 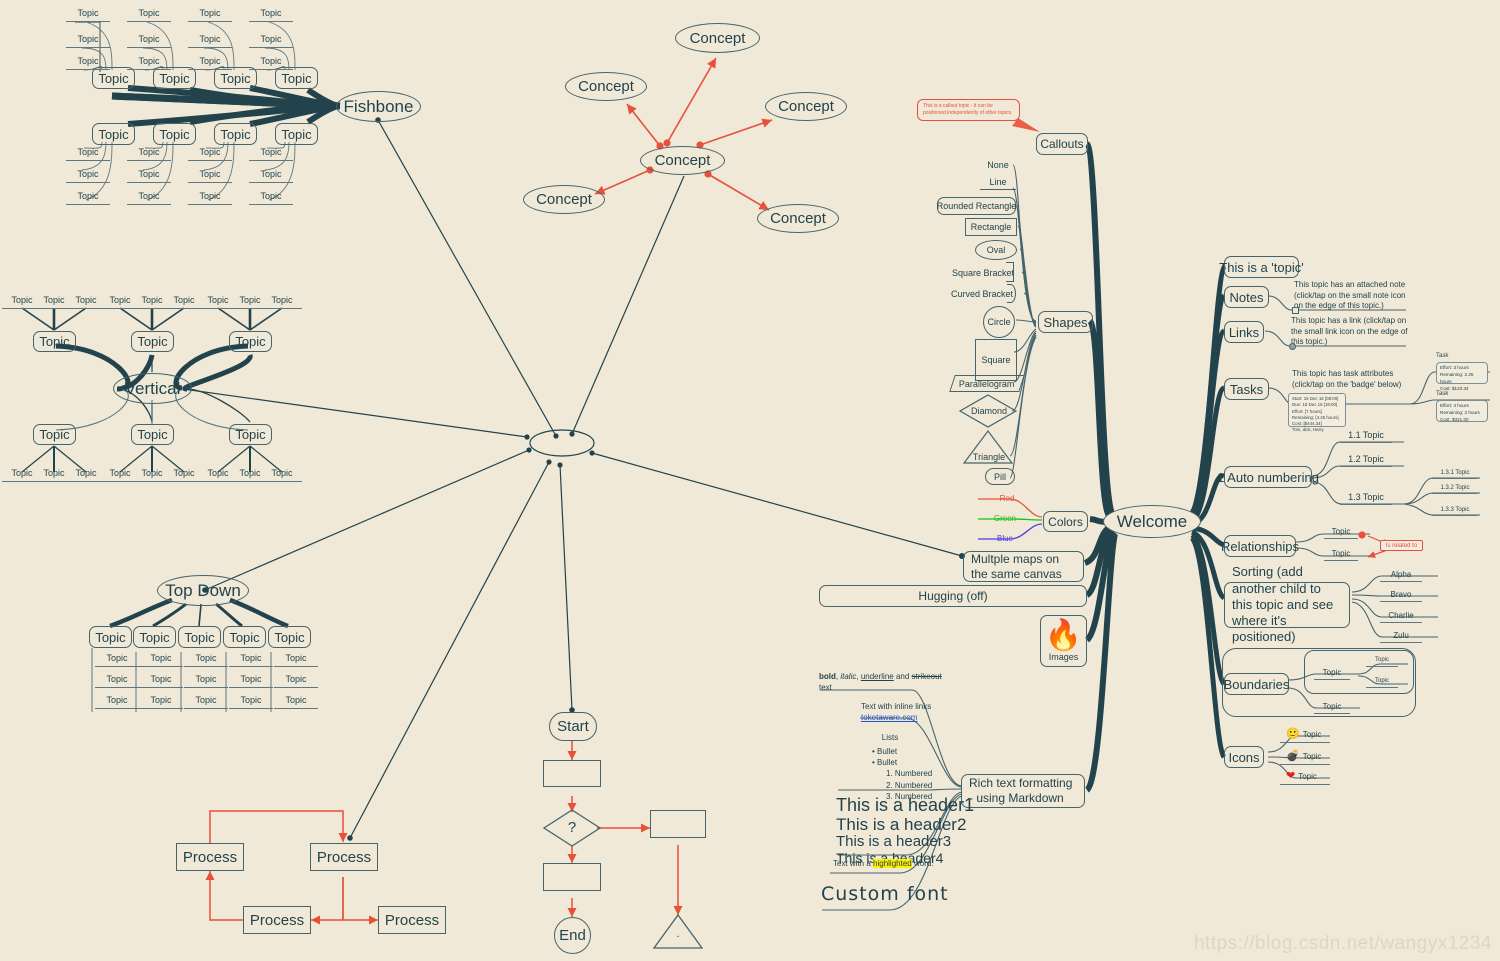 What do you see at coordinates (982, 293) in the screenshot?
I see `shape-curved-bracket: Curved Bracket` at bounding box center [982, 293].